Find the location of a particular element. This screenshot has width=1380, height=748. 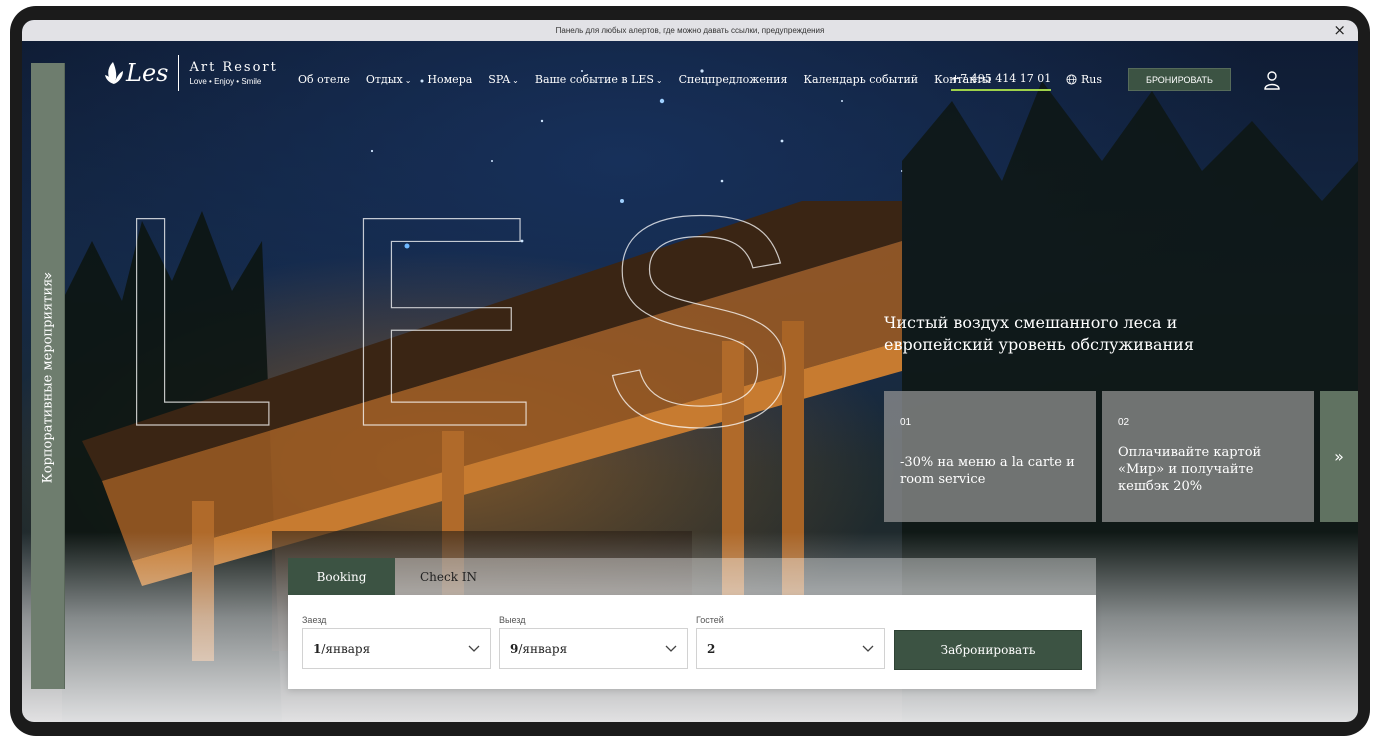

checkout-label: Выезд is located at coordinates (512, 620).